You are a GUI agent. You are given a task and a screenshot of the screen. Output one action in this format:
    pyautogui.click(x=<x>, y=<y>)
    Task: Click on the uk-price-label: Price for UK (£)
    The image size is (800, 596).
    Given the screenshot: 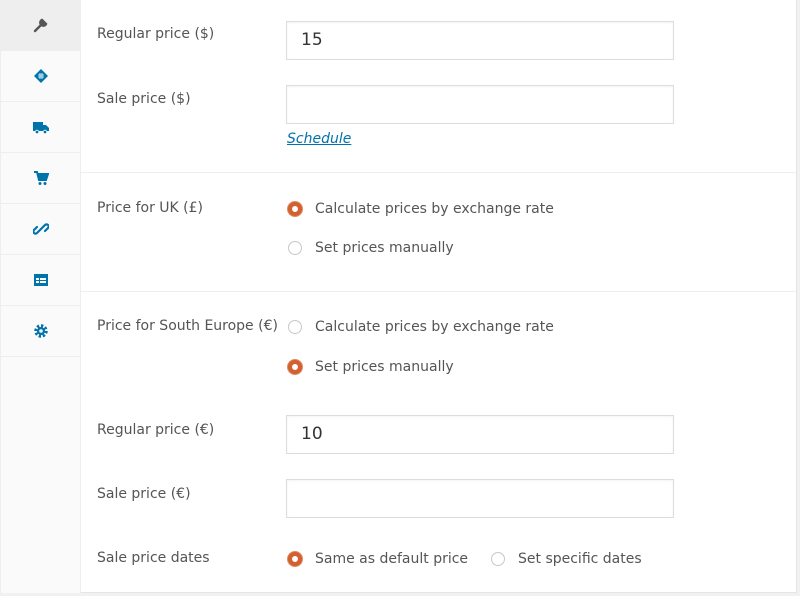 What is the action you would take?
    pyautogui.click(x=150, y=208)
    